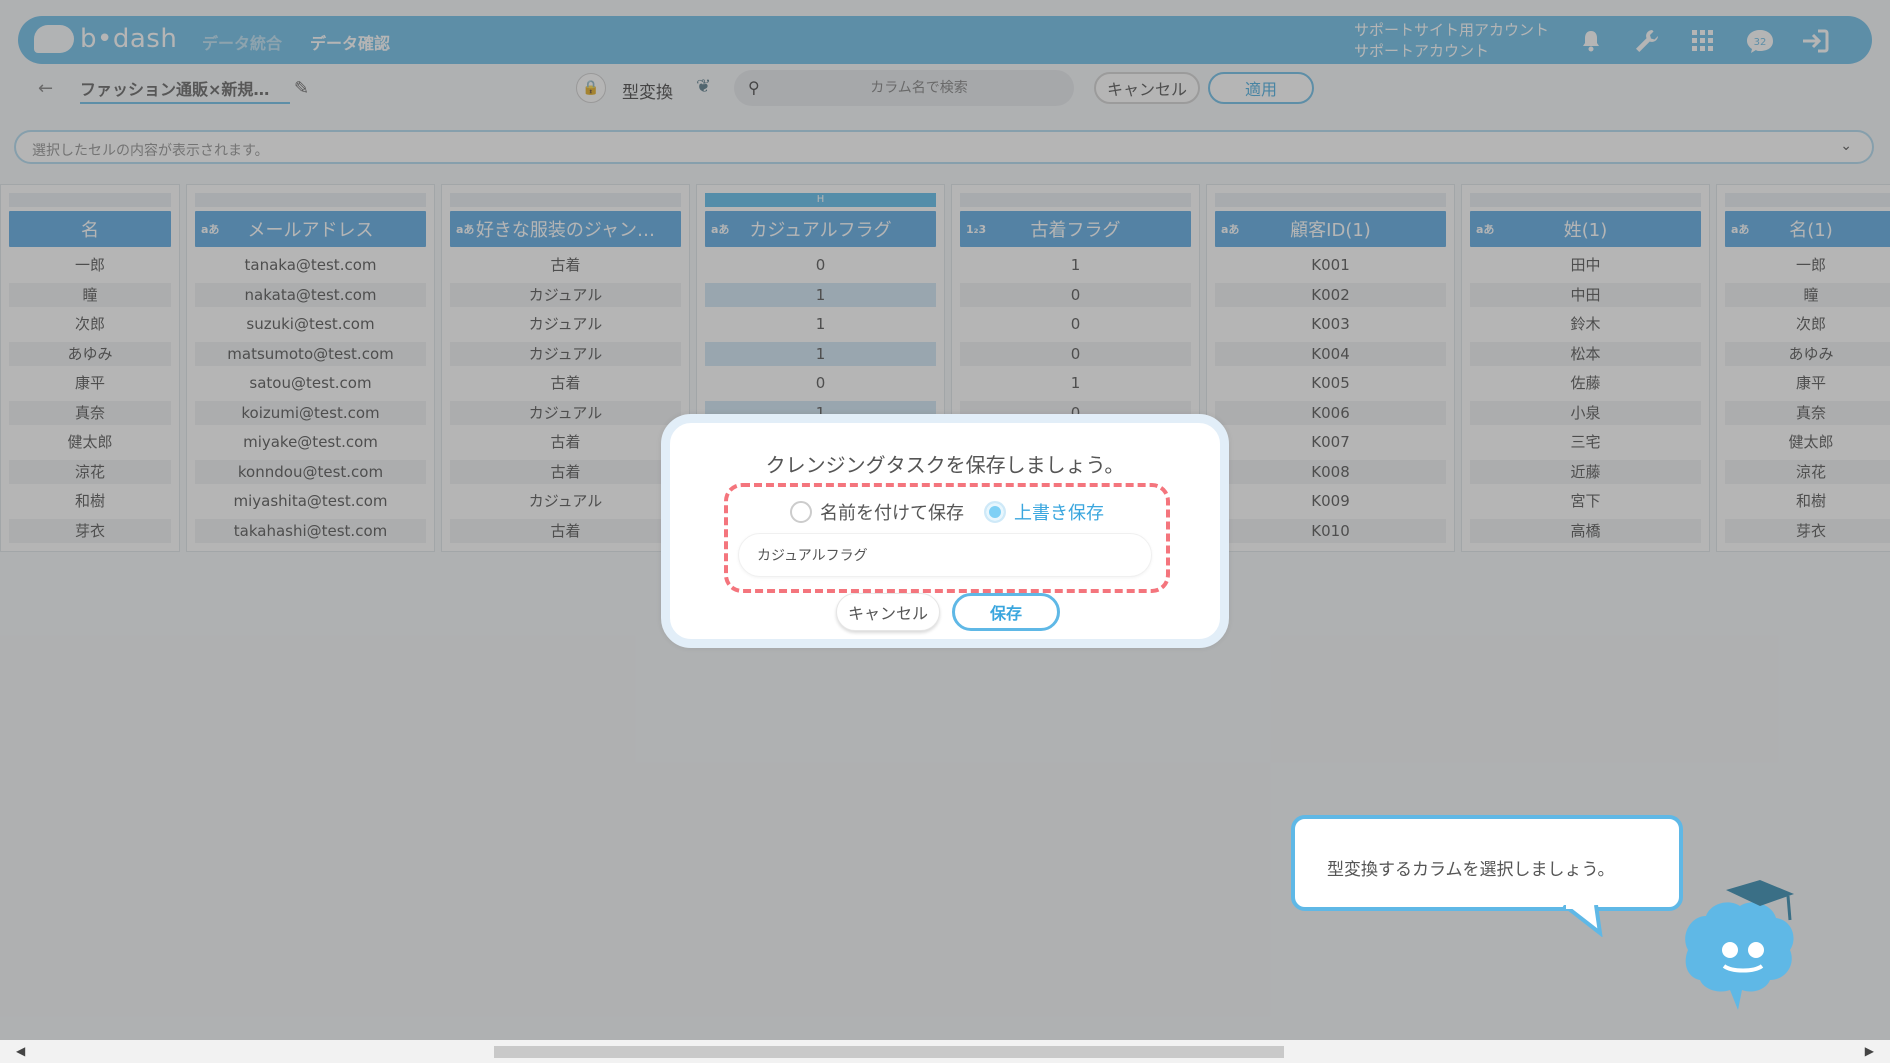  What do you see at coordinates (945, 555) in the screenshot?
I see `task-name-input` at bounding box center [945, 555].